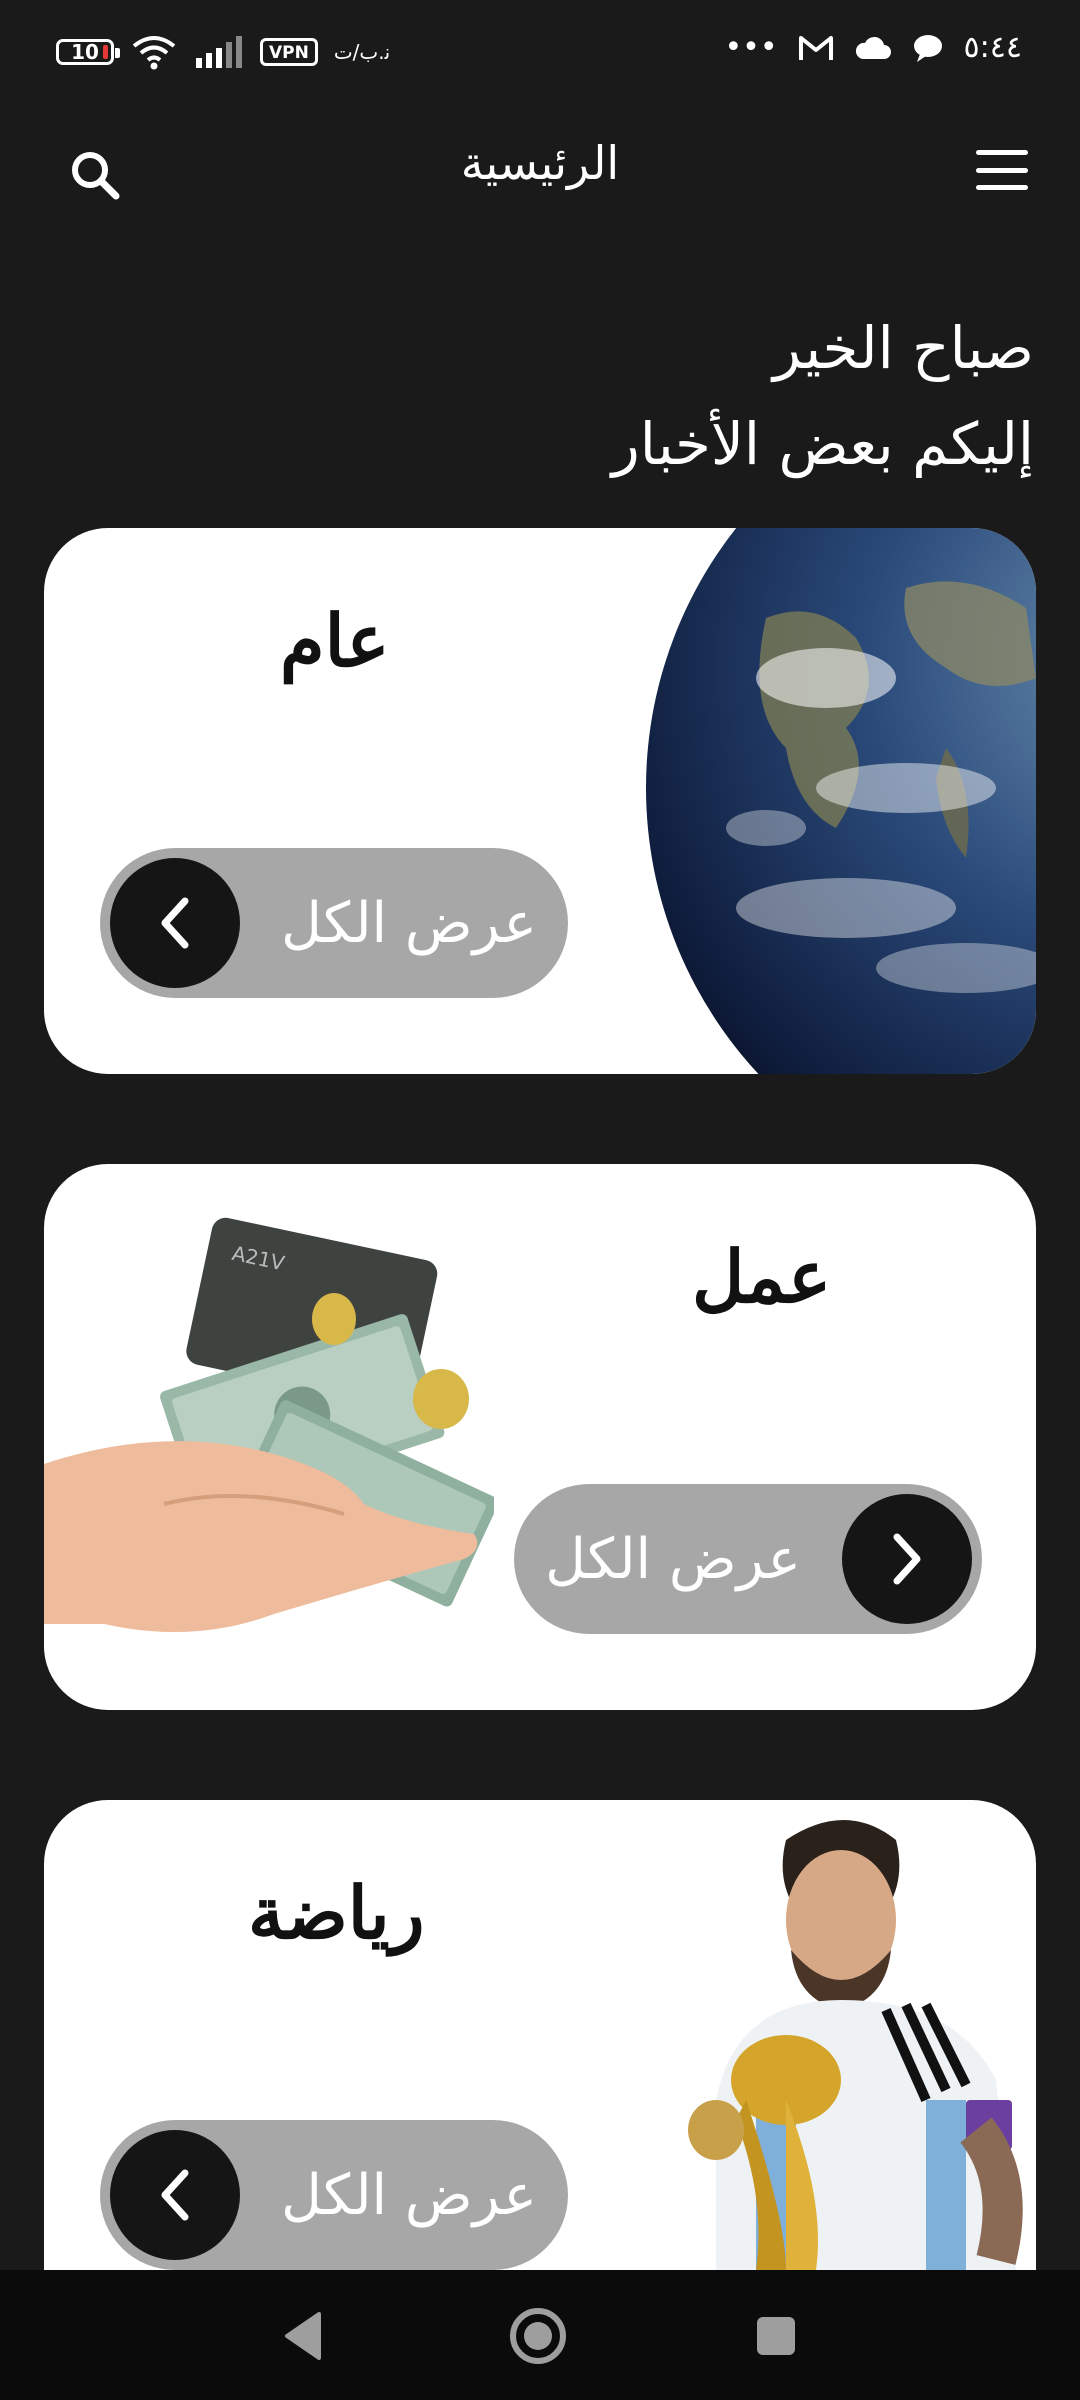 This screenshot has width=1080, height=2400. I want to click on back-button, so click(302, 2336).